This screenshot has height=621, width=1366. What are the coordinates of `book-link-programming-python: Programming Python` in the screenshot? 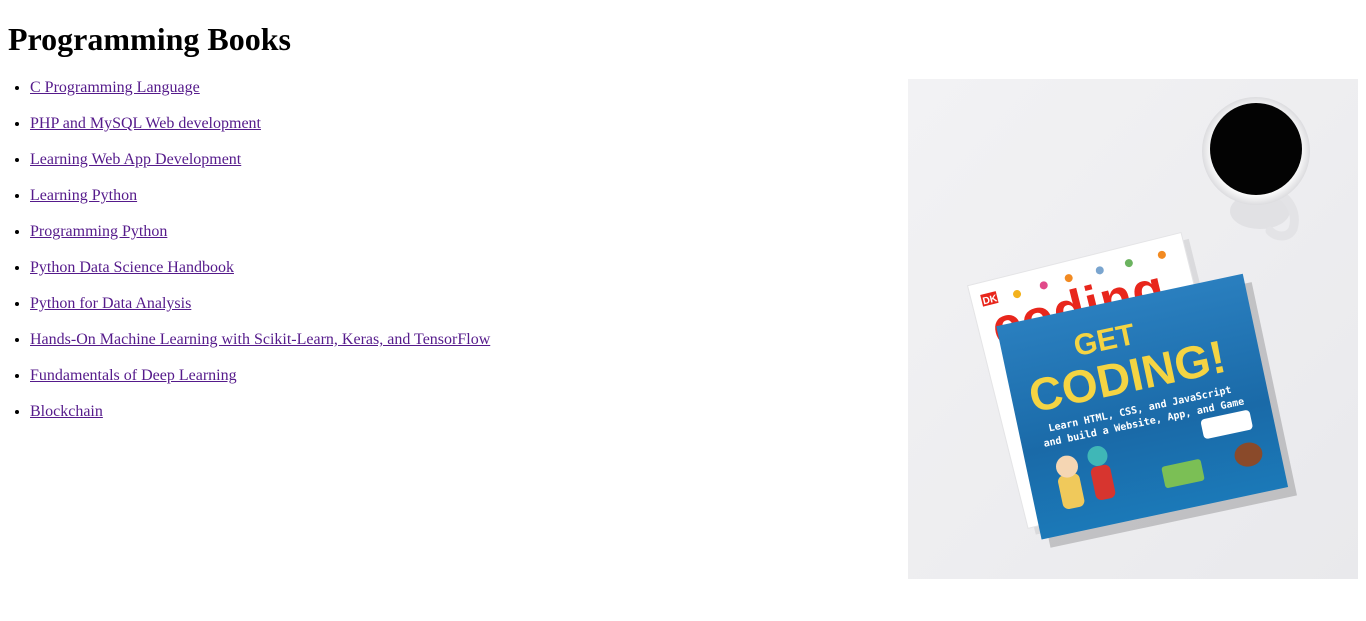 It's located at (98, 231).